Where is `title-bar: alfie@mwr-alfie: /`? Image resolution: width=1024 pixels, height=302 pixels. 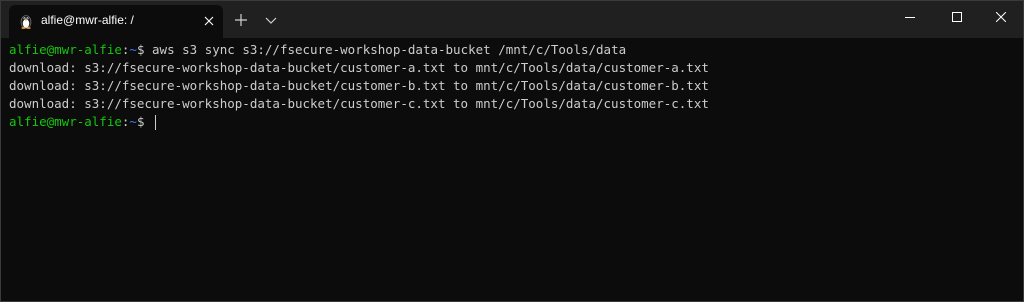 title-bar: alfie@mwr-alfie: / is located at coordinates (512, 19).